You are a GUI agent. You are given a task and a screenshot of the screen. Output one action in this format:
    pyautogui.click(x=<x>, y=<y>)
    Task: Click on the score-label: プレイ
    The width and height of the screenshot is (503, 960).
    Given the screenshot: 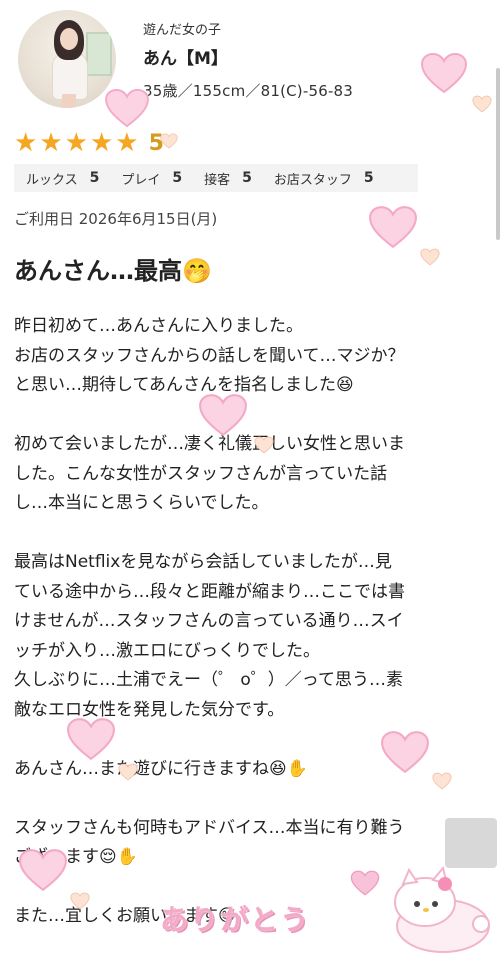 What is the action you would take?
    pyautogui.click(x=141, y=180)
    